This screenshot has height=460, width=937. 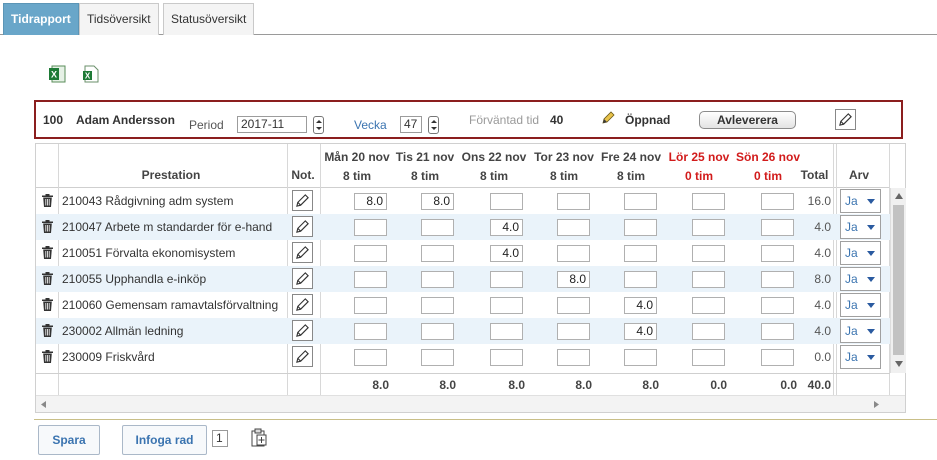 I want to click on scroll-thumb, so click(x=898, y=280).